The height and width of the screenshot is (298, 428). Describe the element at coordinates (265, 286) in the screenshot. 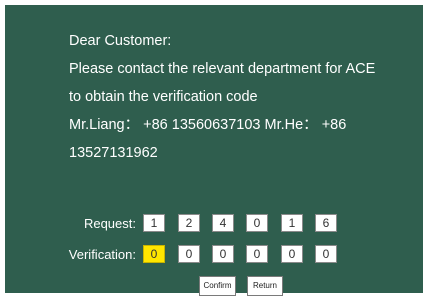

I see `return-button: Return` at that location.